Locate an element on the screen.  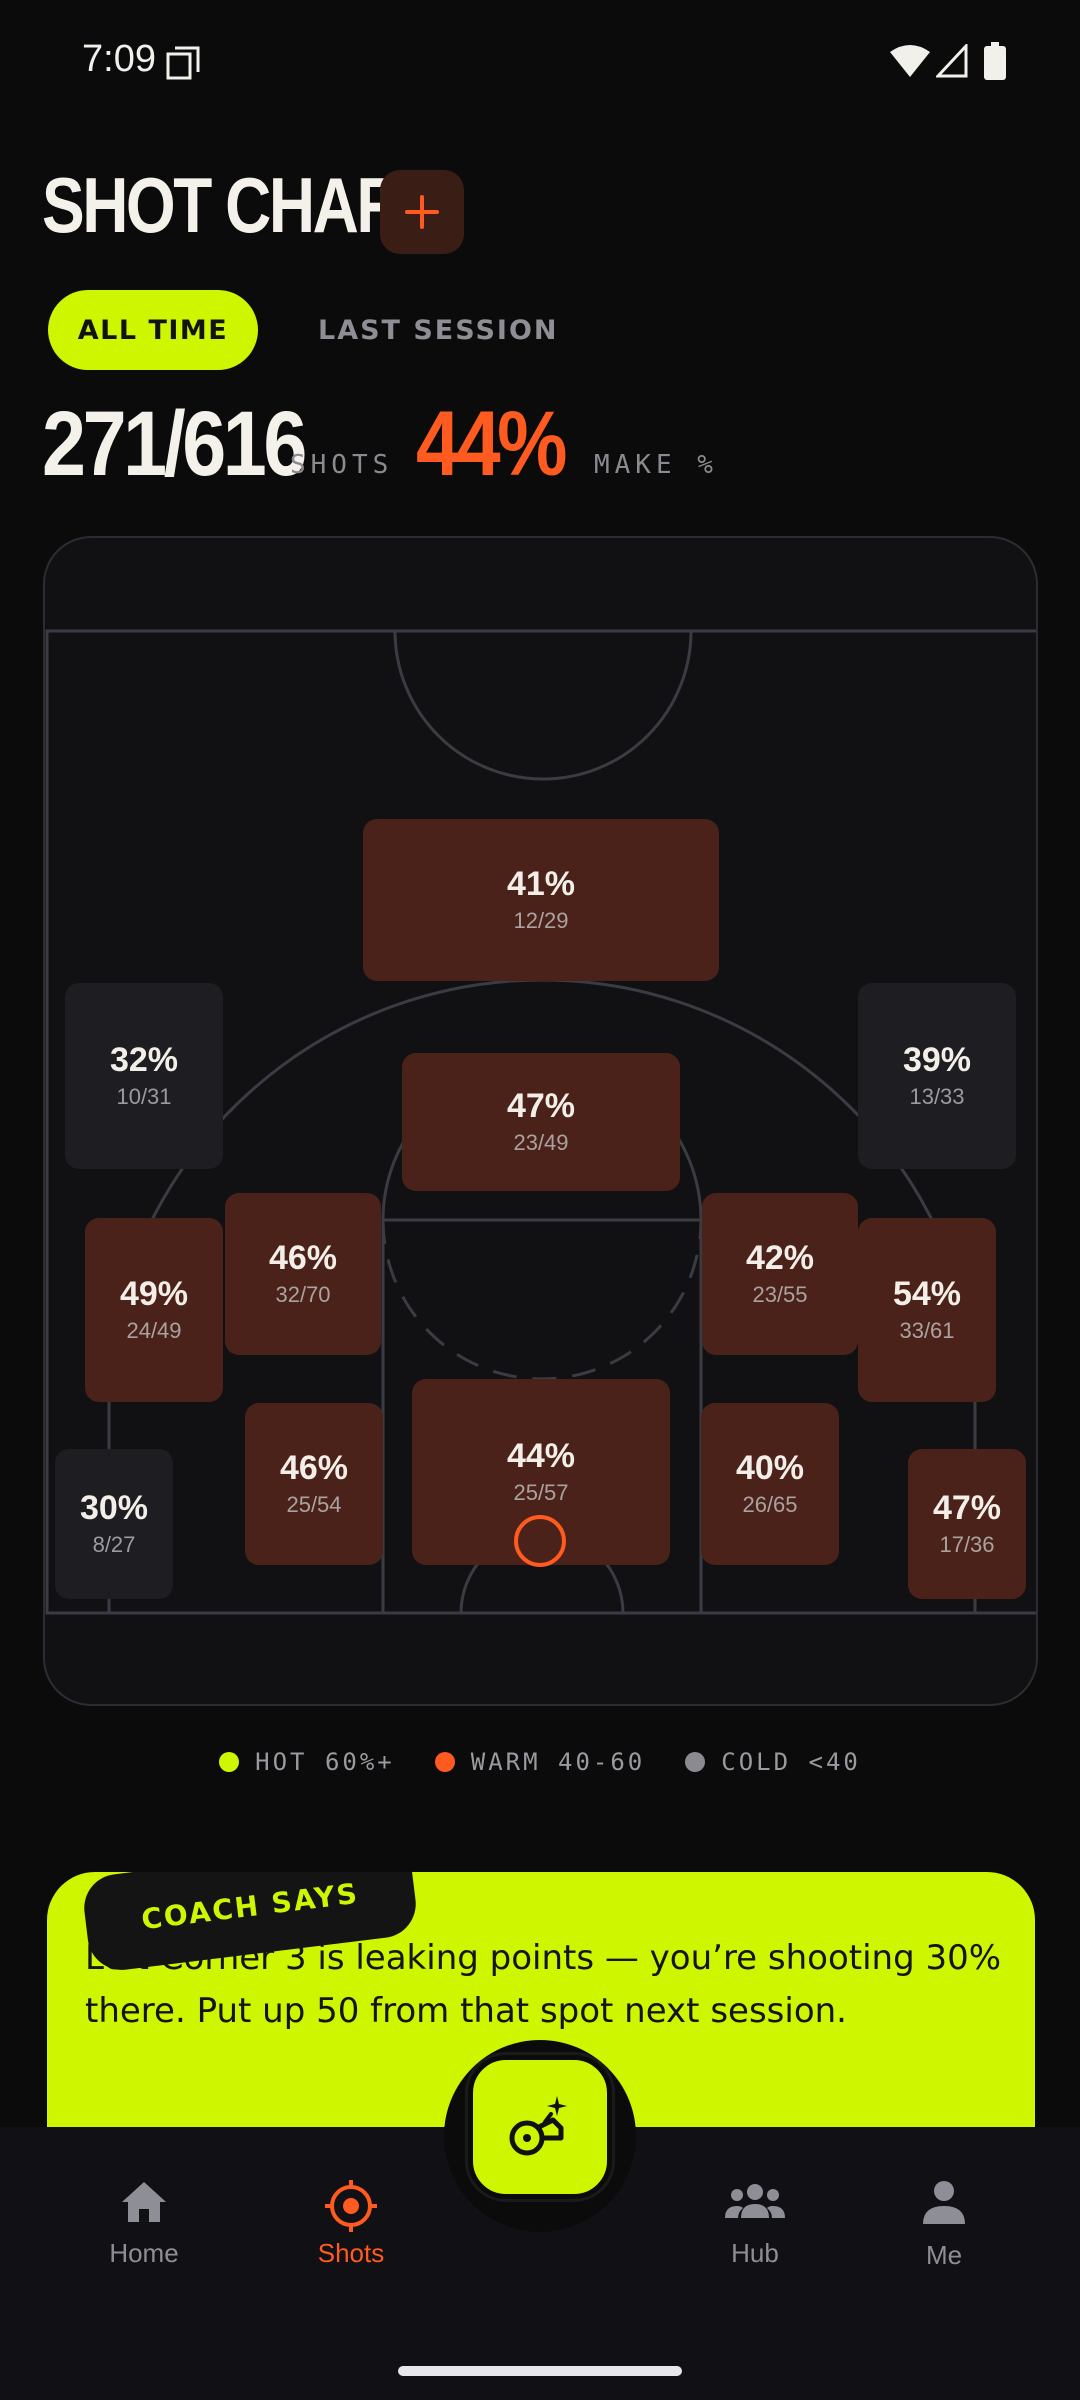
heat-legend: HOT 60%+ WARM 40-60 COLD <40 is located at coordinates (540, 1762).